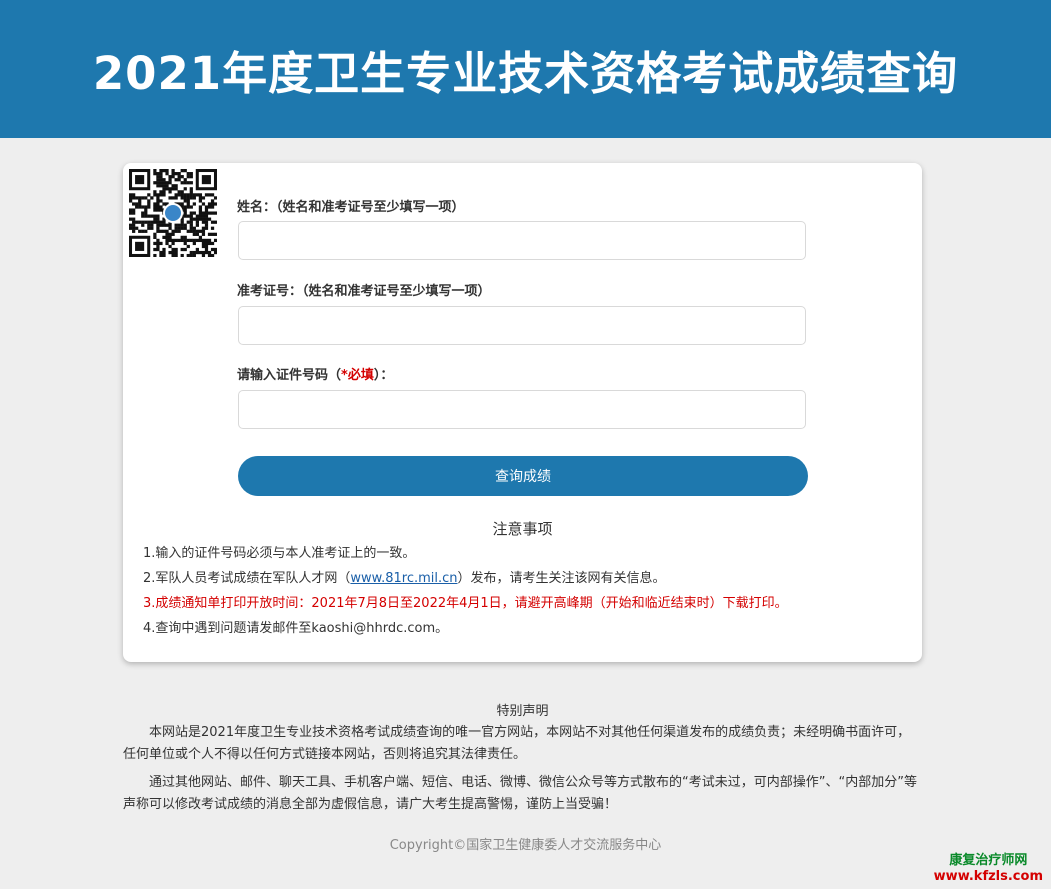  I want to click on id-label-suffix: ）：, so click(383, 375).